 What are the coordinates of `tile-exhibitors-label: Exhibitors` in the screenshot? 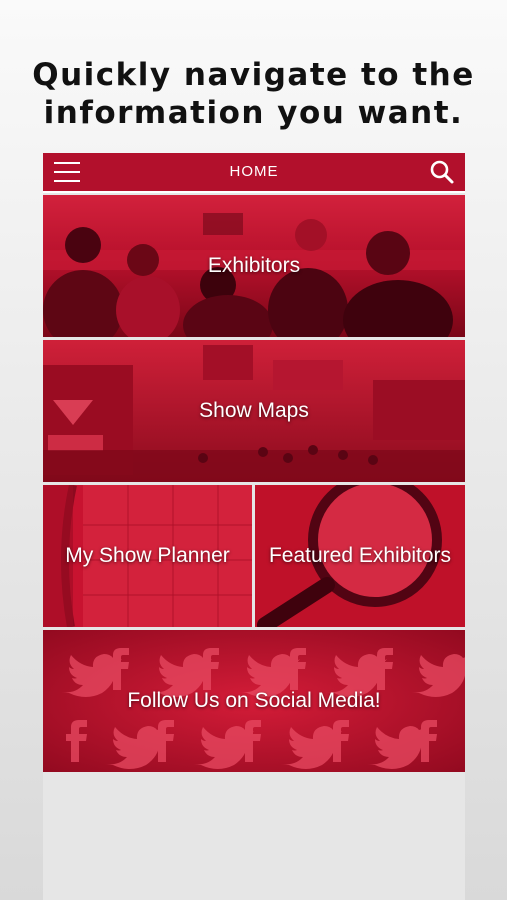 It's located at (254, 265).